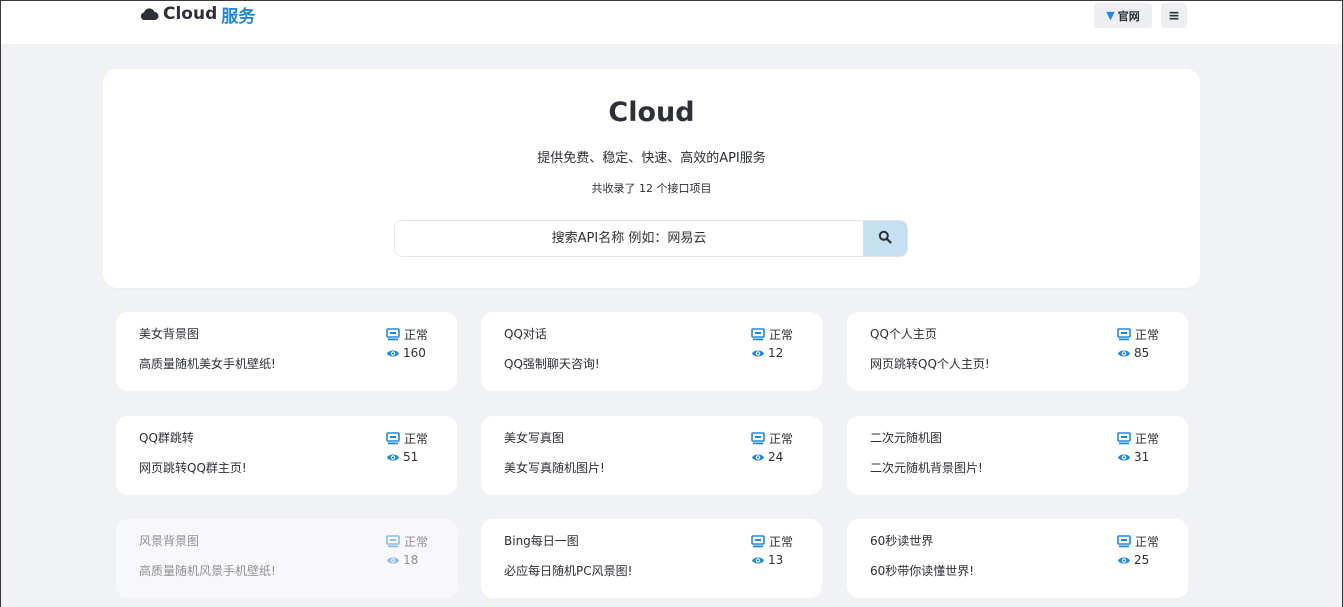 The width and height of the screenshot is (1343, 607). Describe the element at coordinates (1017, 455) in the screenshot. I see `api-card: 二次元随机图 二次元随机背景图片! 正常 31` at that location.